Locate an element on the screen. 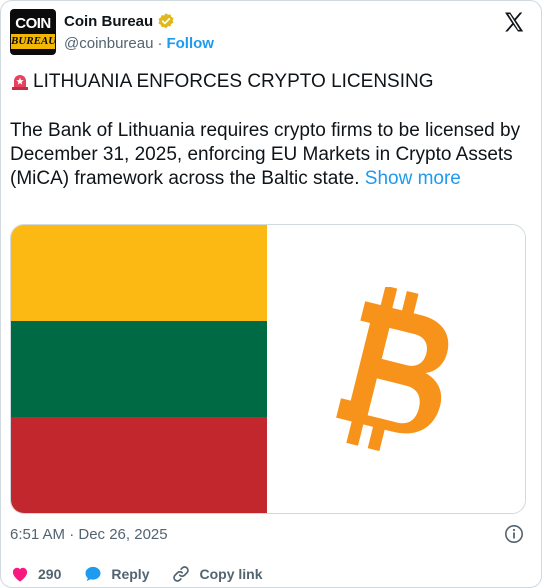 This screenshot has height=588, width=542. post-headline: LITHUANIA ENFORCES CRYPTO LICENSING is located at coordinates (270, 82).